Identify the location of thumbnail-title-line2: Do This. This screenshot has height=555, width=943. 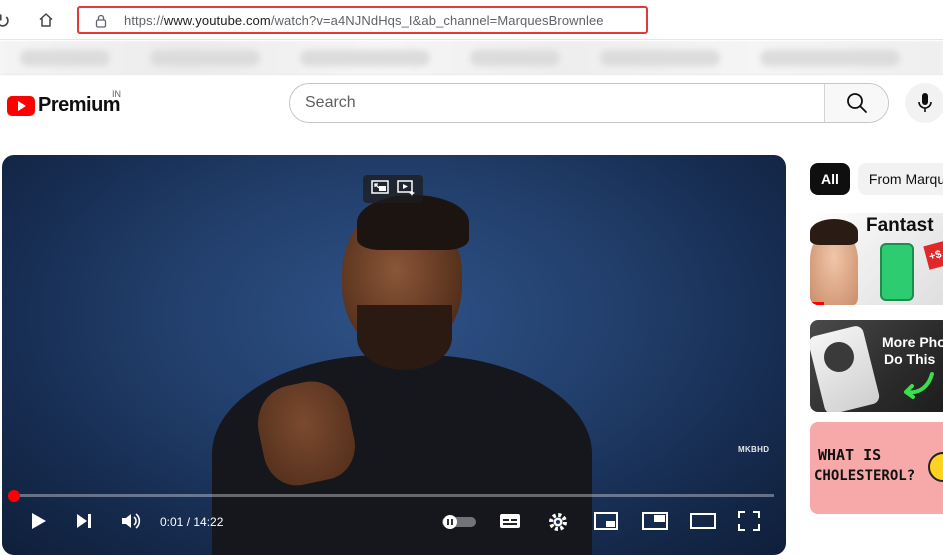
(910, 359).